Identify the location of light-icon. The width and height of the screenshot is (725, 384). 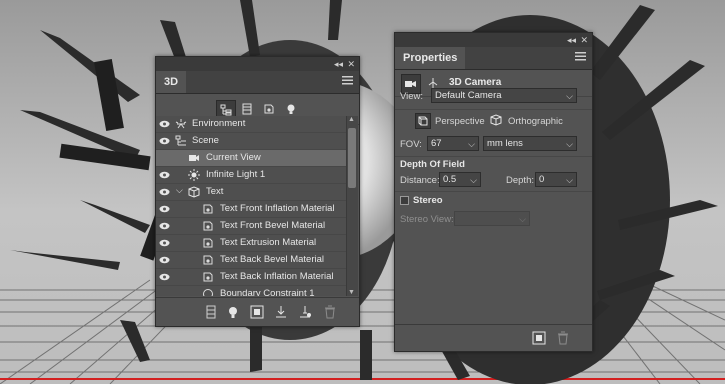
(194, 175).